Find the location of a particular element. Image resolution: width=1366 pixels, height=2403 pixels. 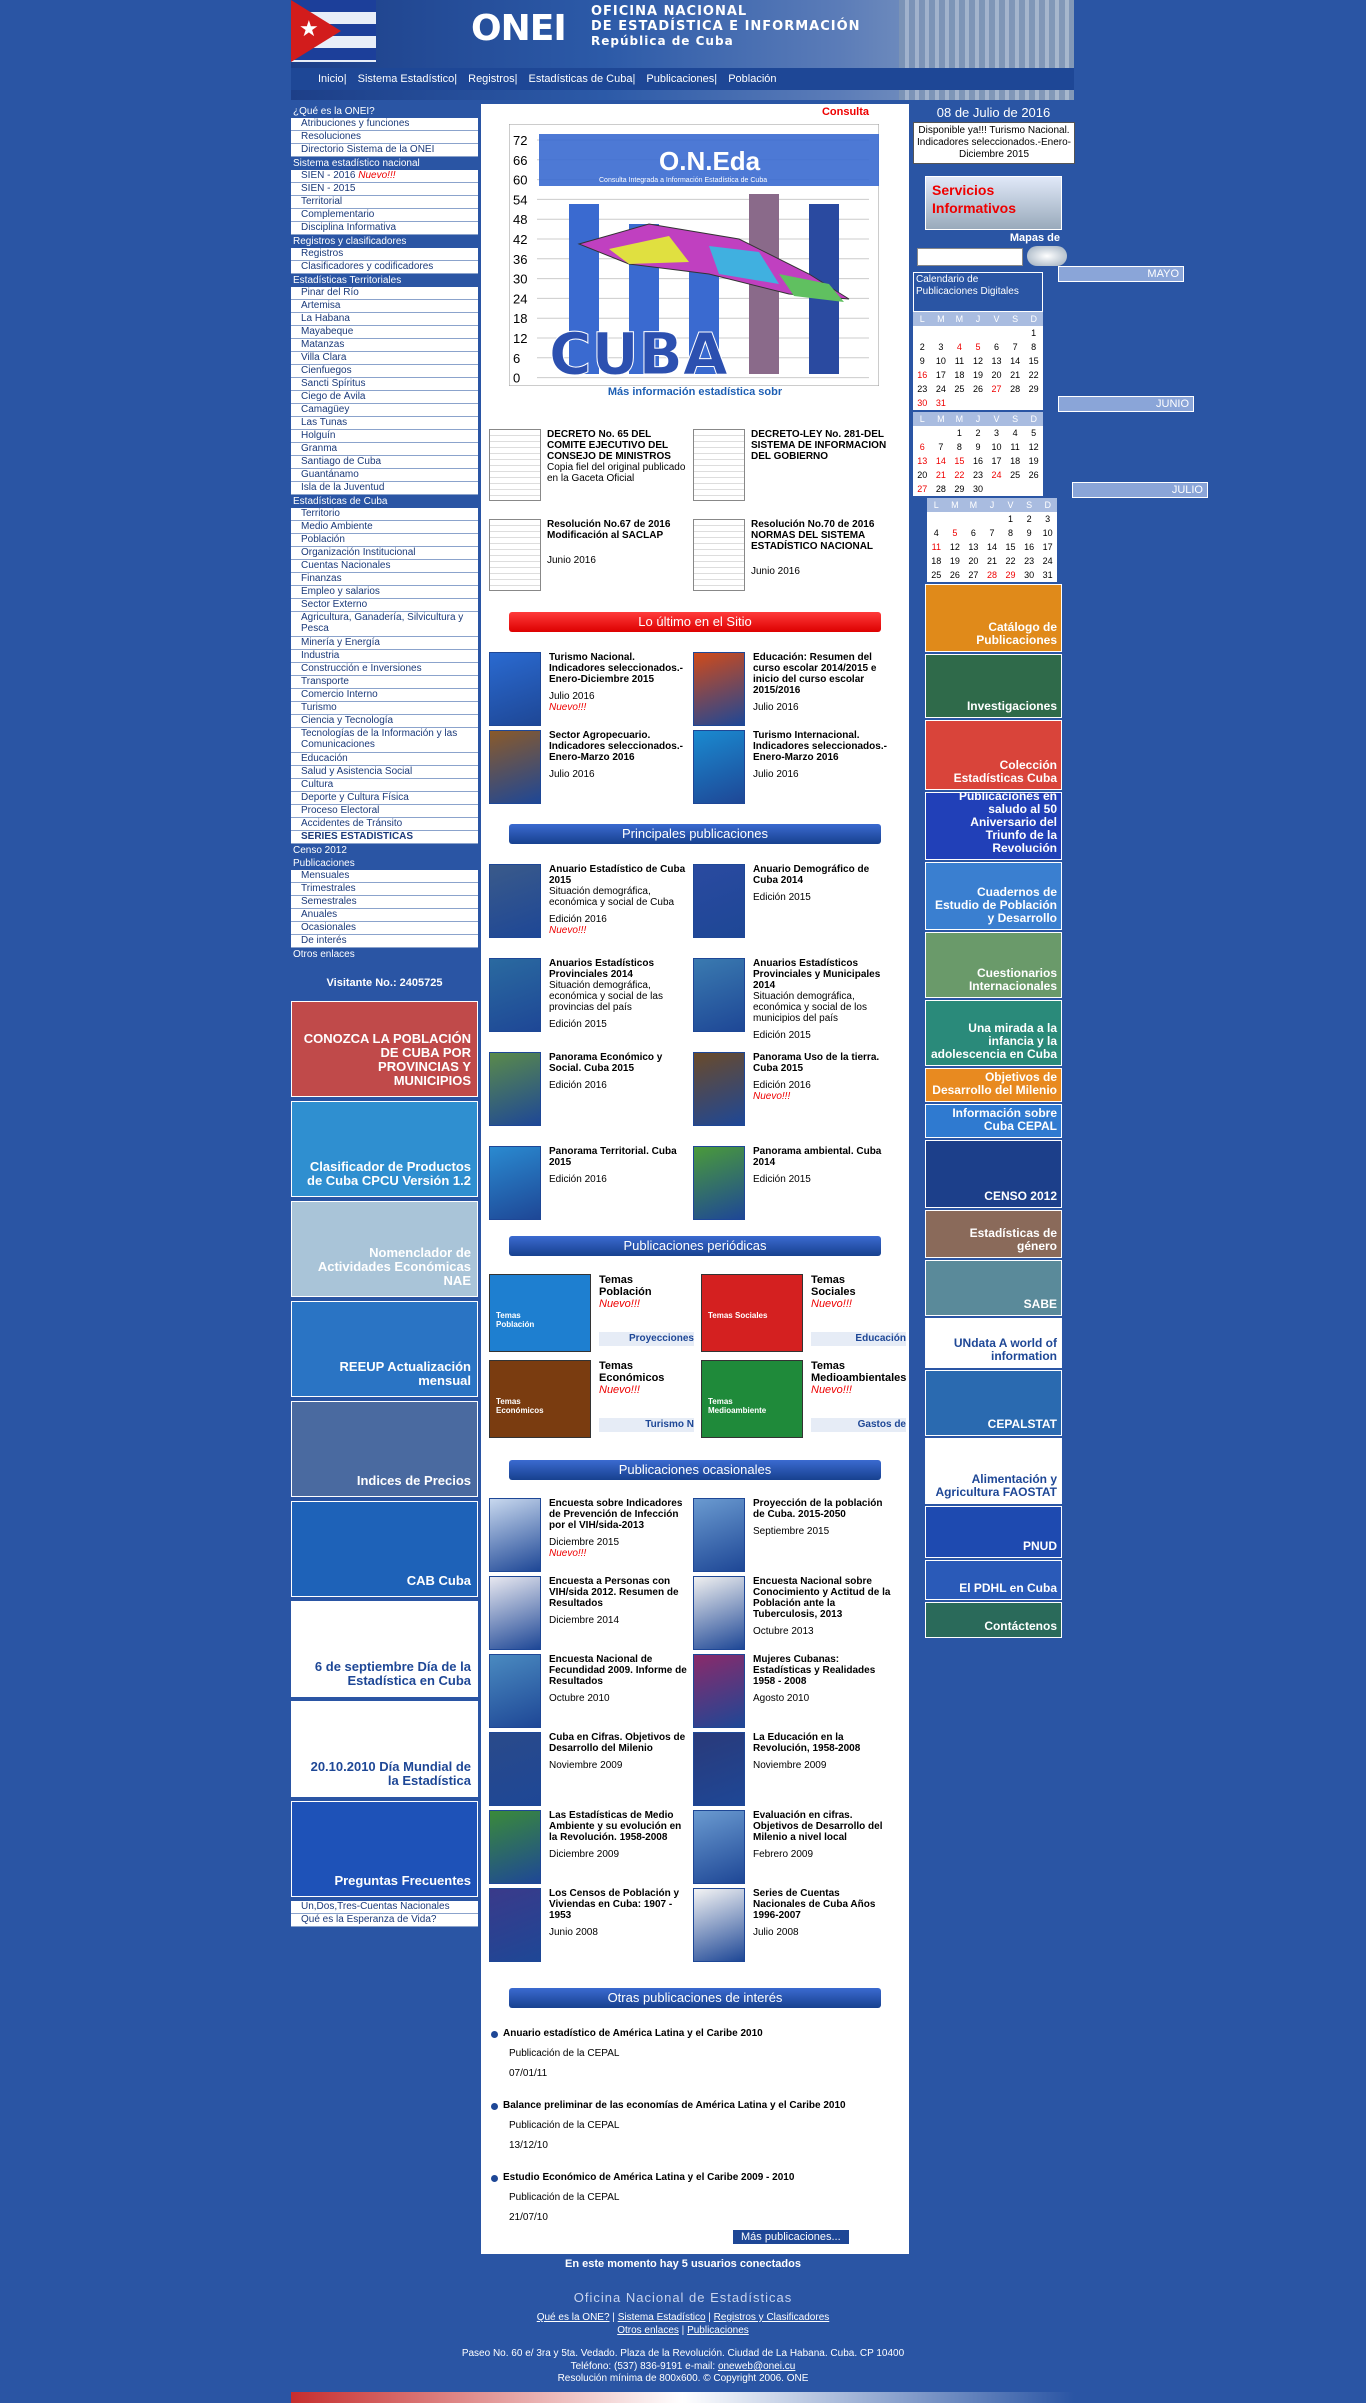

periodic-ticker: Proyecciones is located at coordinates (646, 1339).